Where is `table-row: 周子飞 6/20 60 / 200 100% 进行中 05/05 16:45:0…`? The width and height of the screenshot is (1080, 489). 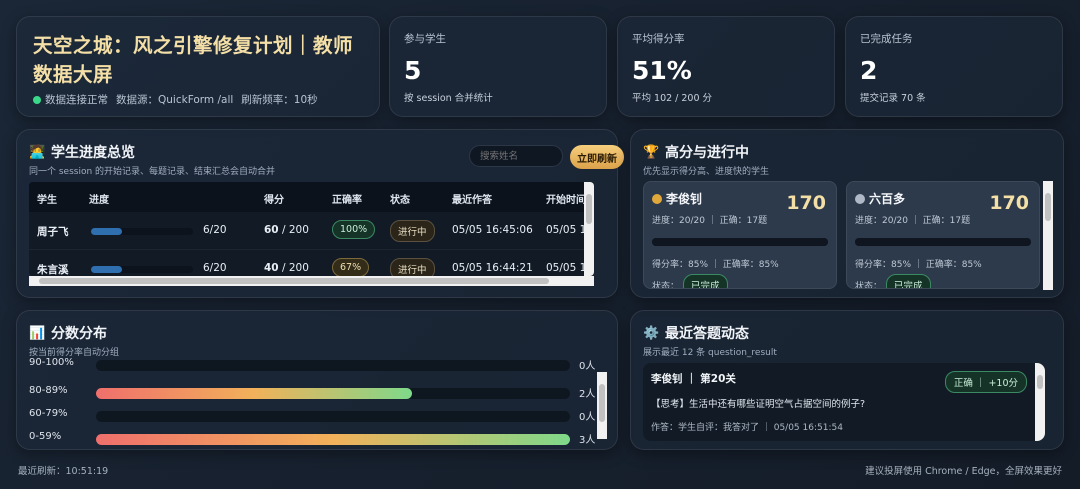 table-row: 周子飞 6/20 60 / 200 100% 进行中 05/05 16:45:0… is located at coordinates (311, 231).